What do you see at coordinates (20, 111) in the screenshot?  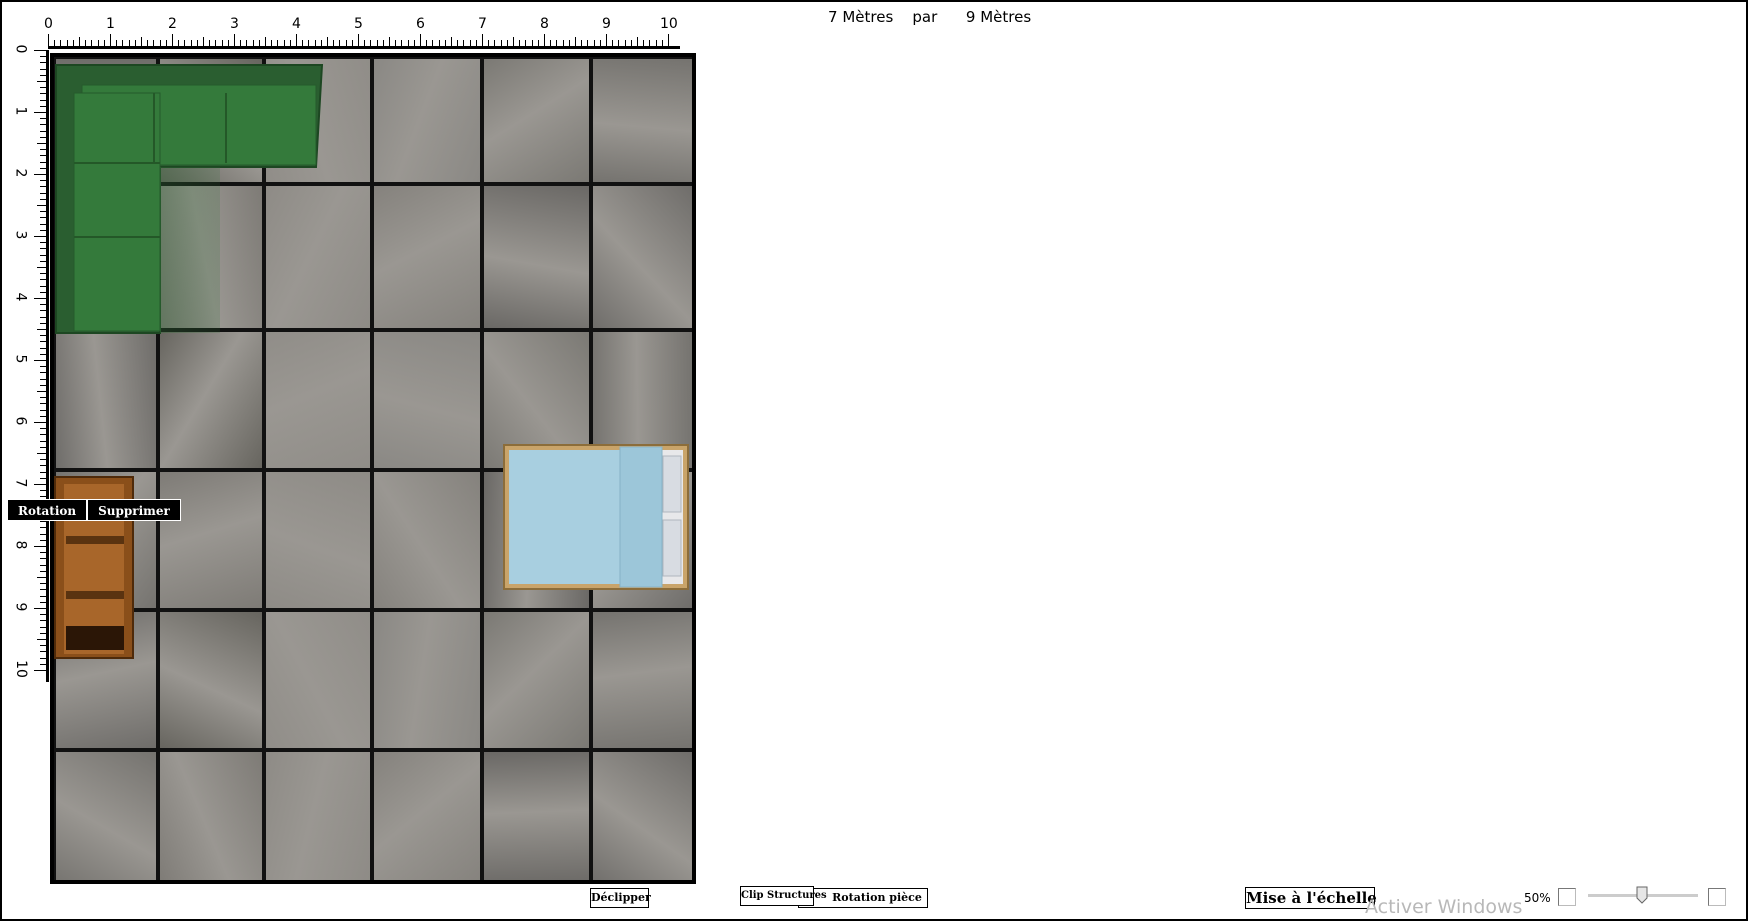 I see `ruler-left-label: 1` at bounding box center [20, 111].